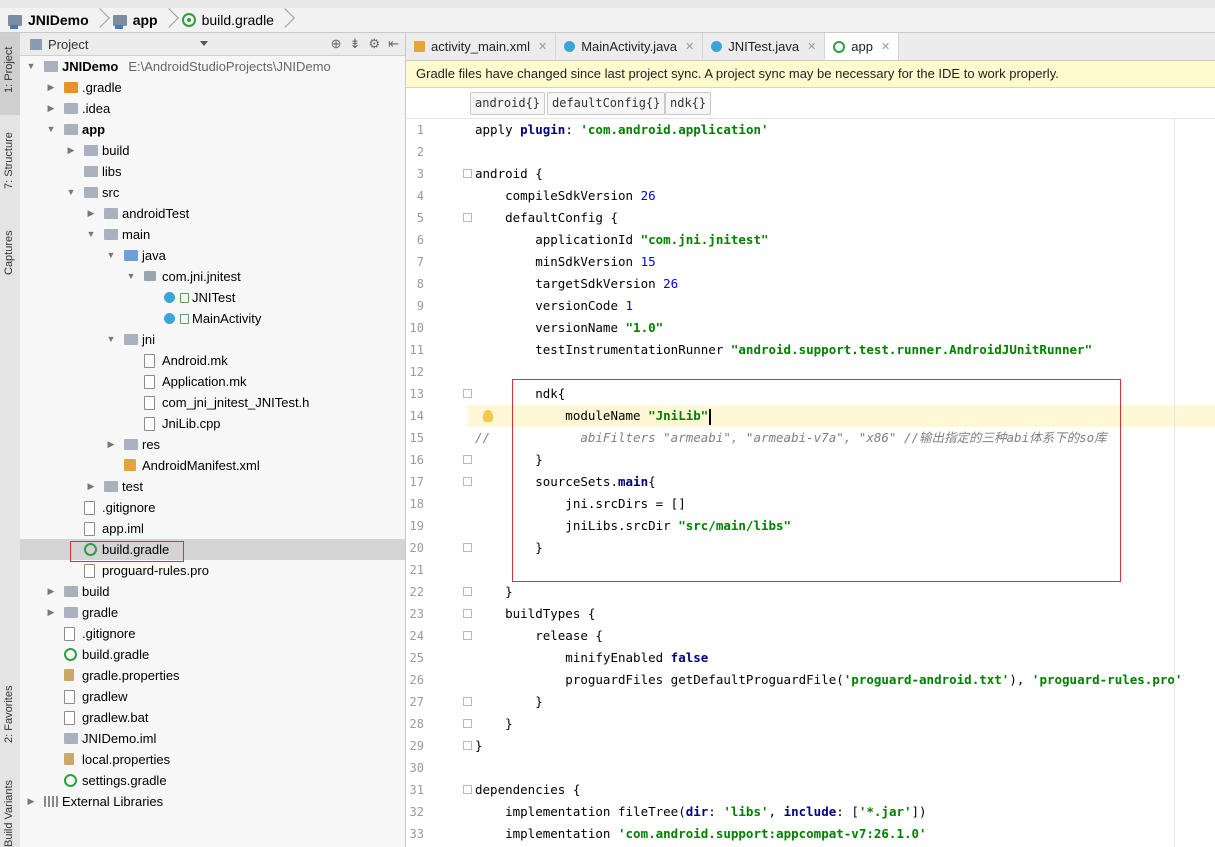 This screenshot has width=1215, height=847. I want to click on scroll-from-source-icon: ⊕, so click(336, 44).